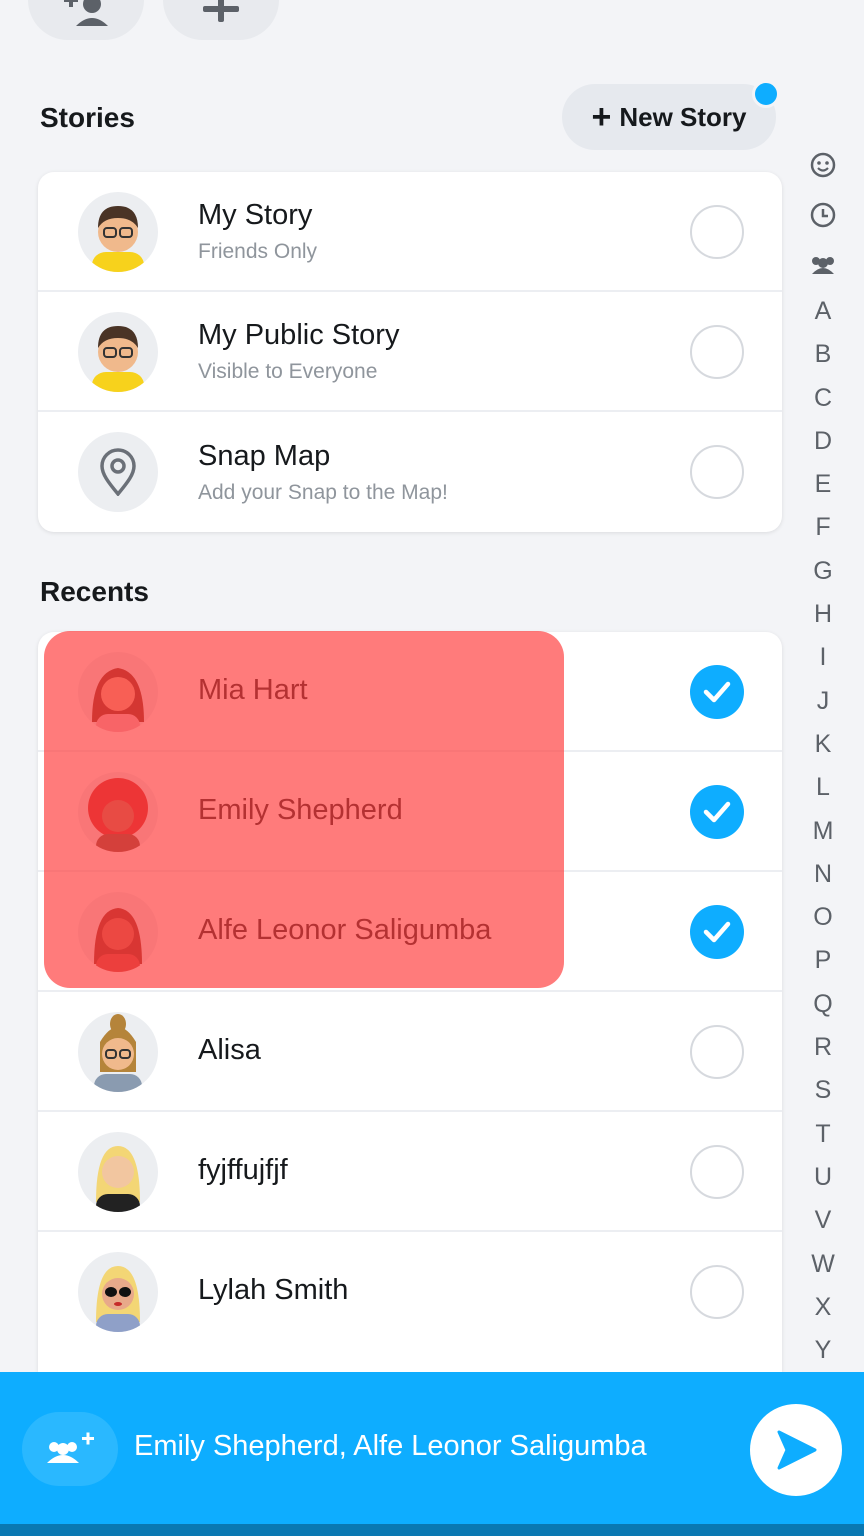  I want to click on location-pin-icon, so click(118, 472).